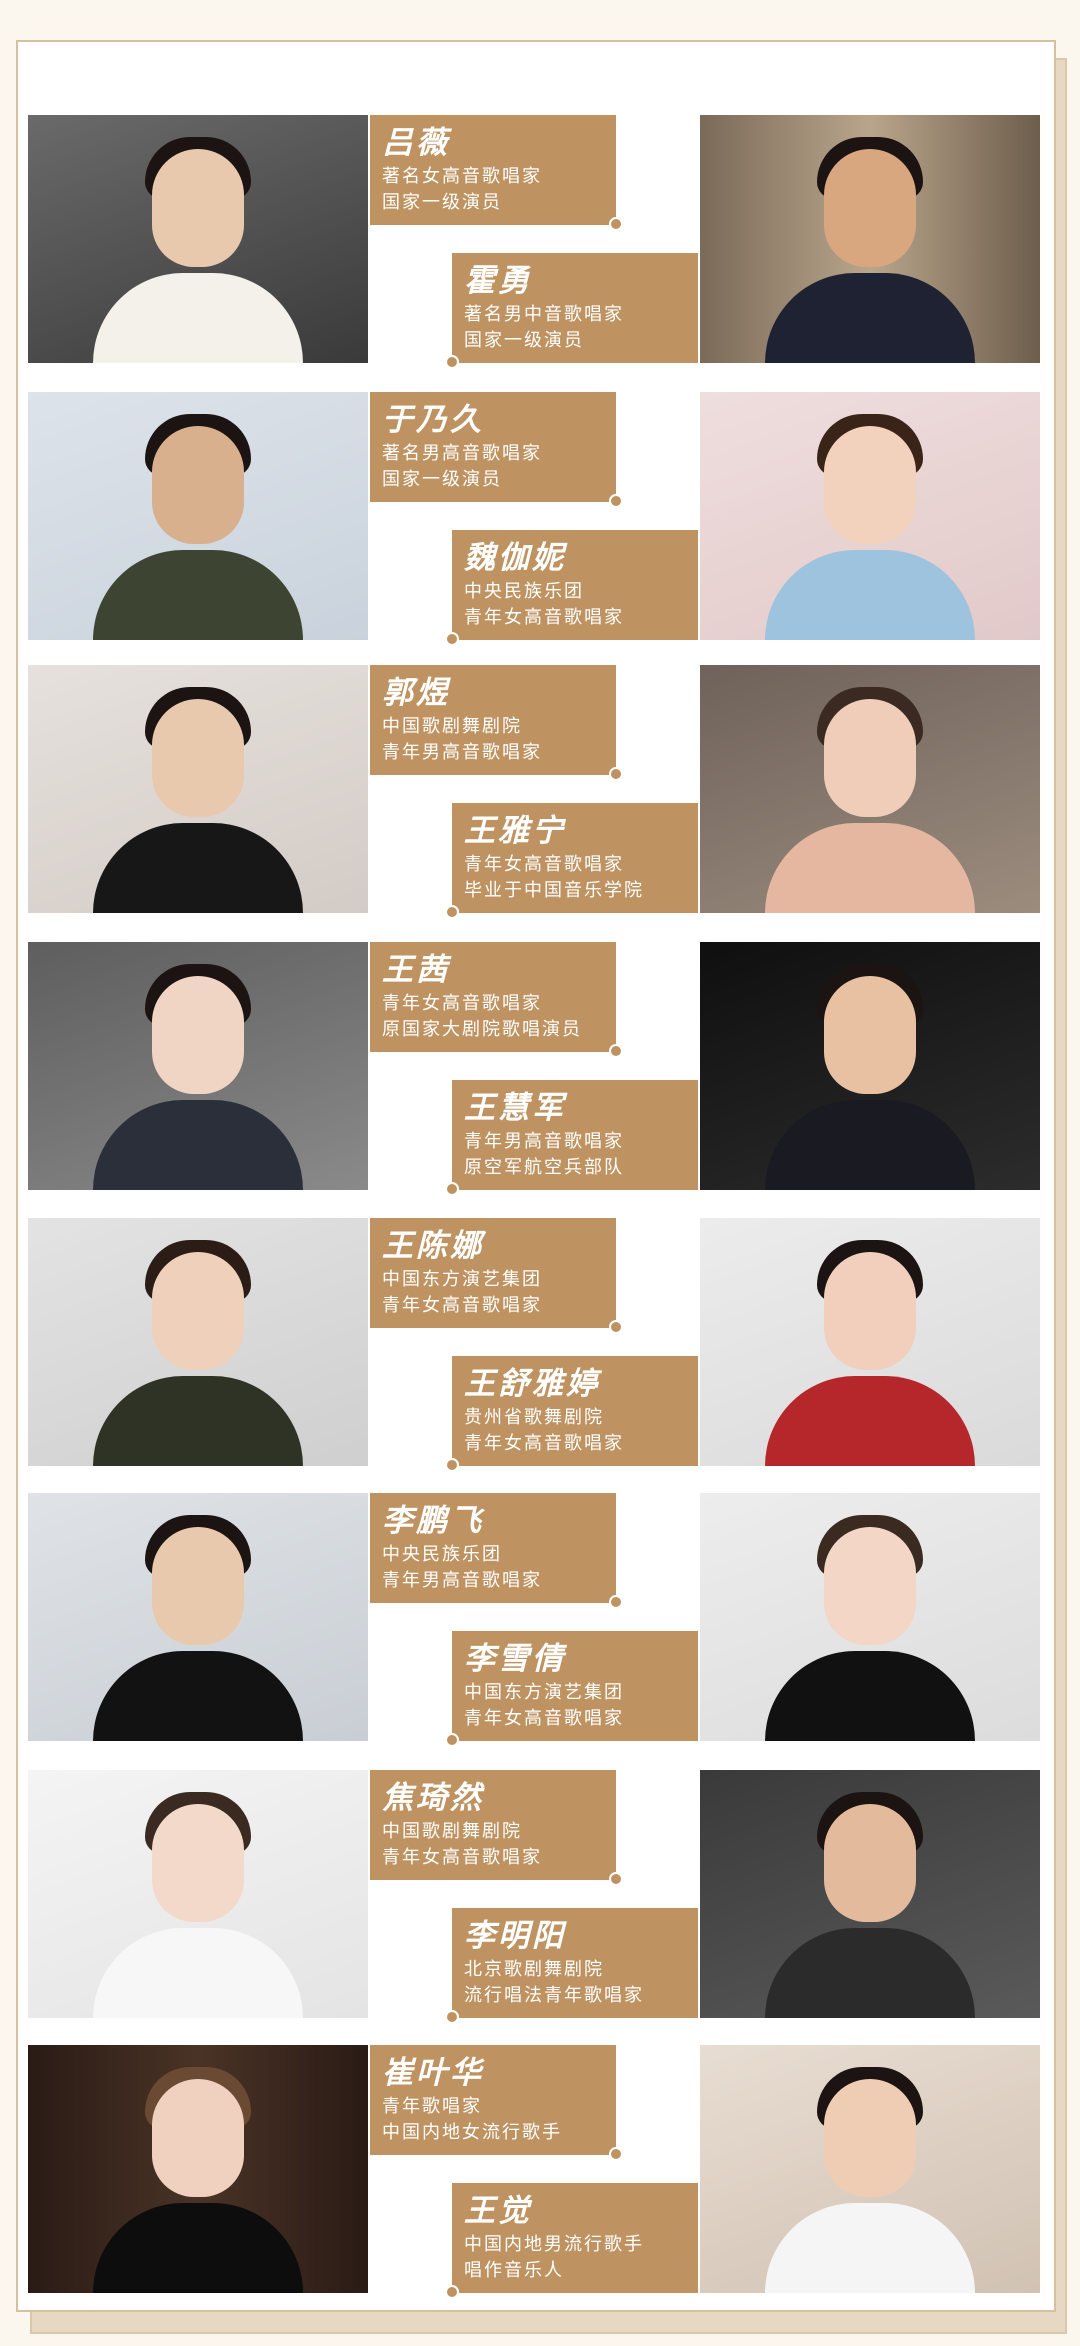  I want to click on performer-label: 王茜 青年女高音歌唱家 原国家大剧院歌唱演员, so click(496, 1000).